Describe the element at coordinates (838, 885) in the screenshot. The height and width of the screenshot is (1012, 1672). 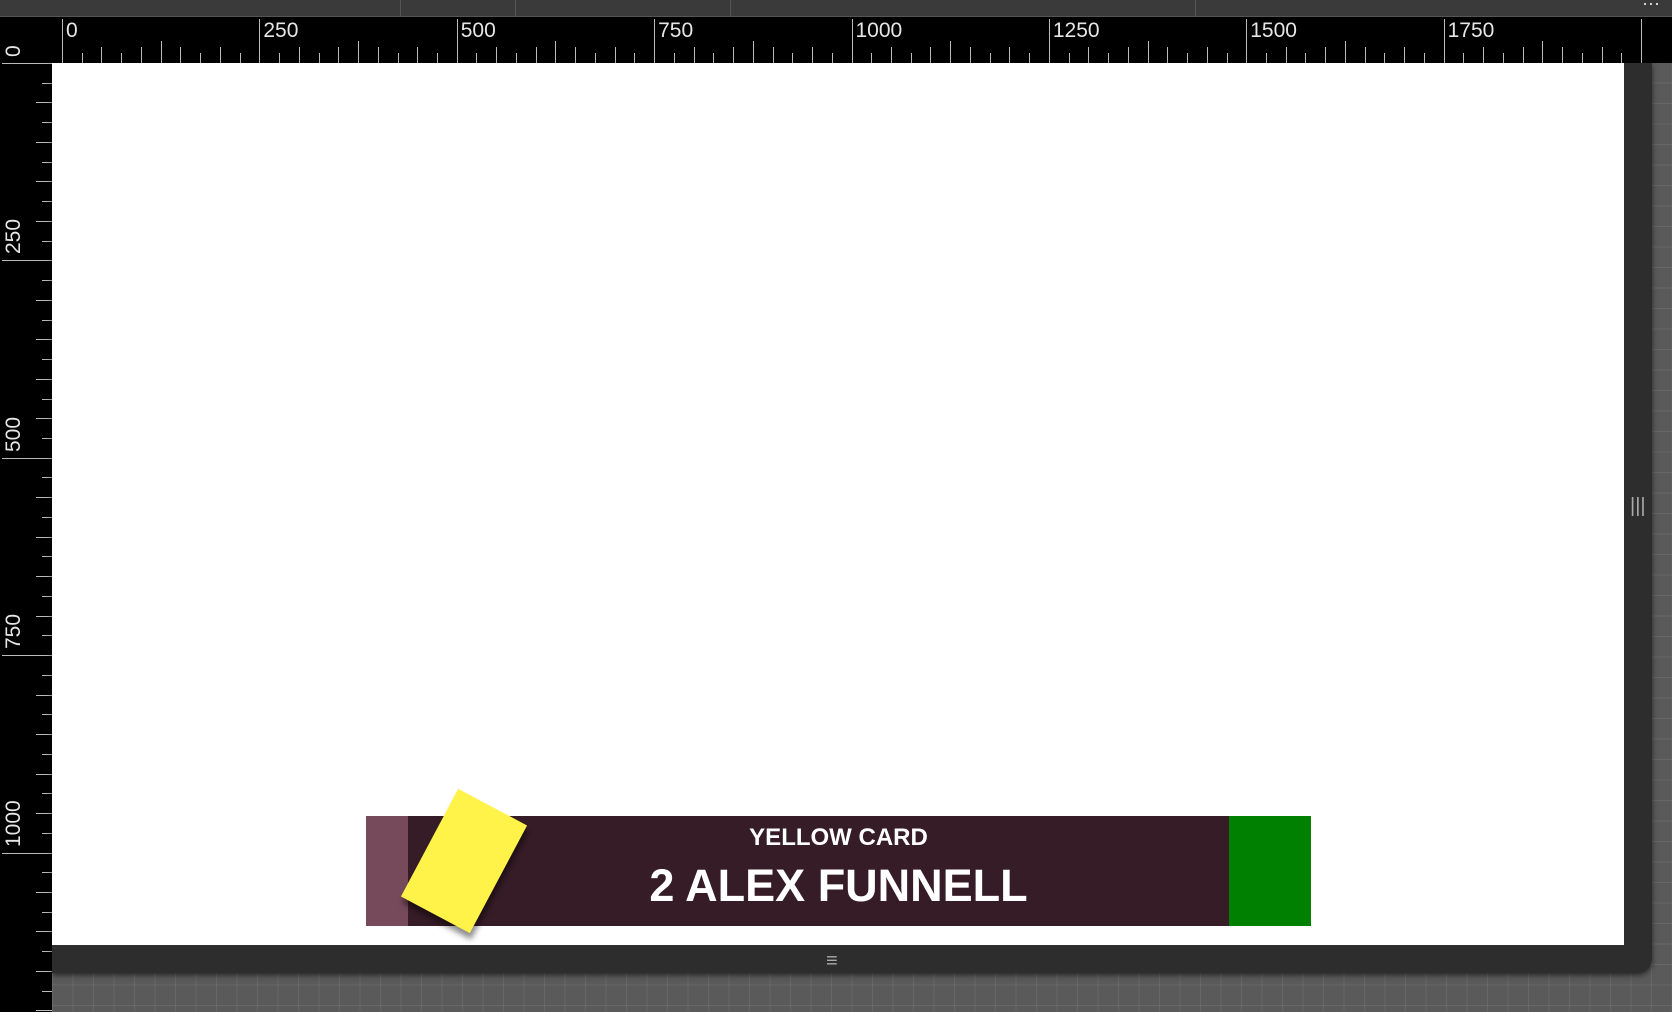
I see `player-name: 2 ALEX FUNNELL` at that location.